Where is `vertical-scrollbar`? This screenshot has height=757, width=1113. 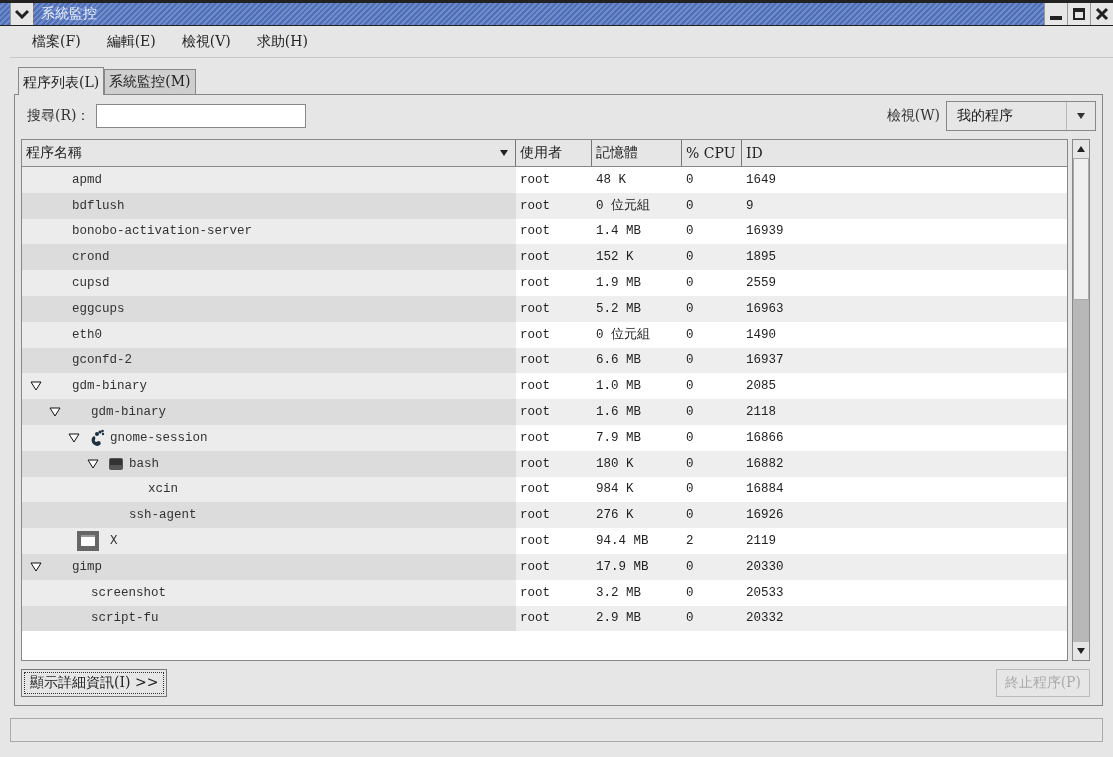 vertical-scrollbar is located at coordinates (1081, 400).